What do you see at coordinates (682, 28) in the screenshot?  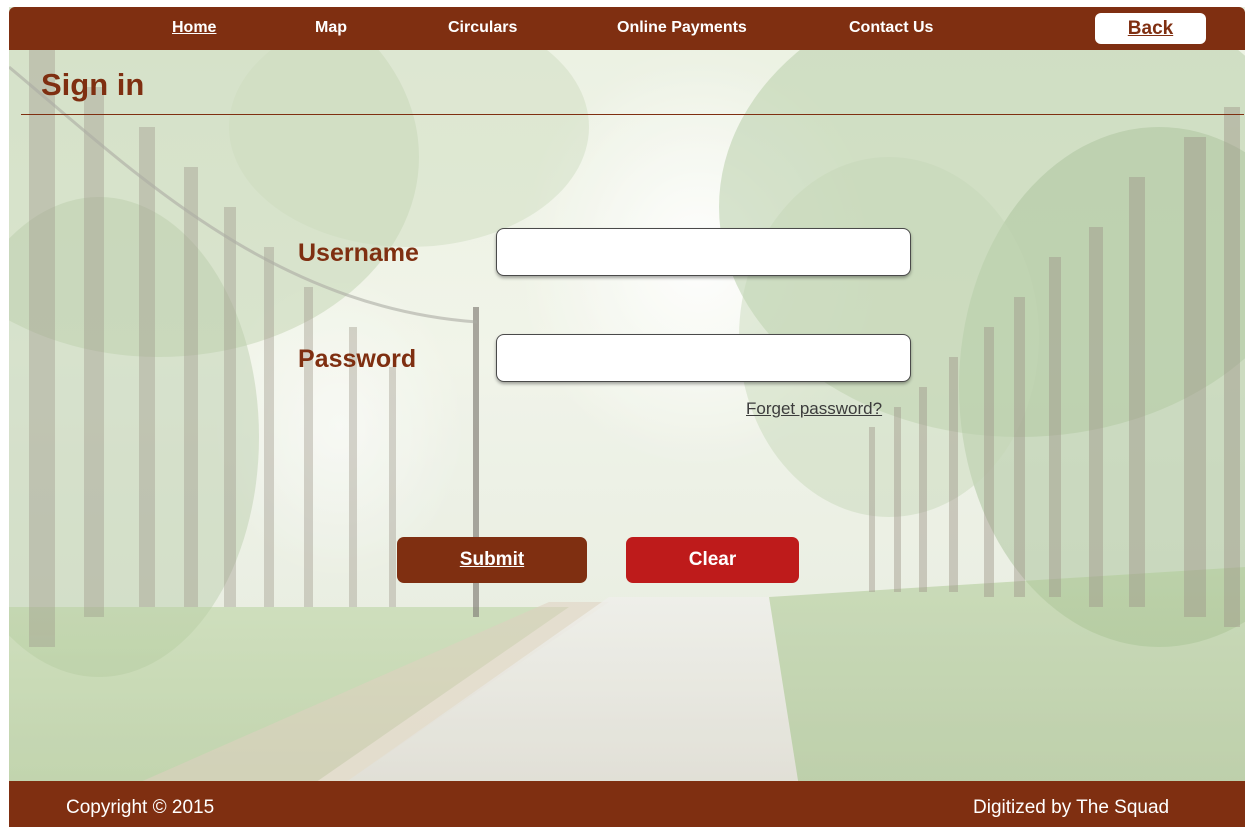 I see `nav-online-payments: Online Payments` at bounding box center [682, 28].